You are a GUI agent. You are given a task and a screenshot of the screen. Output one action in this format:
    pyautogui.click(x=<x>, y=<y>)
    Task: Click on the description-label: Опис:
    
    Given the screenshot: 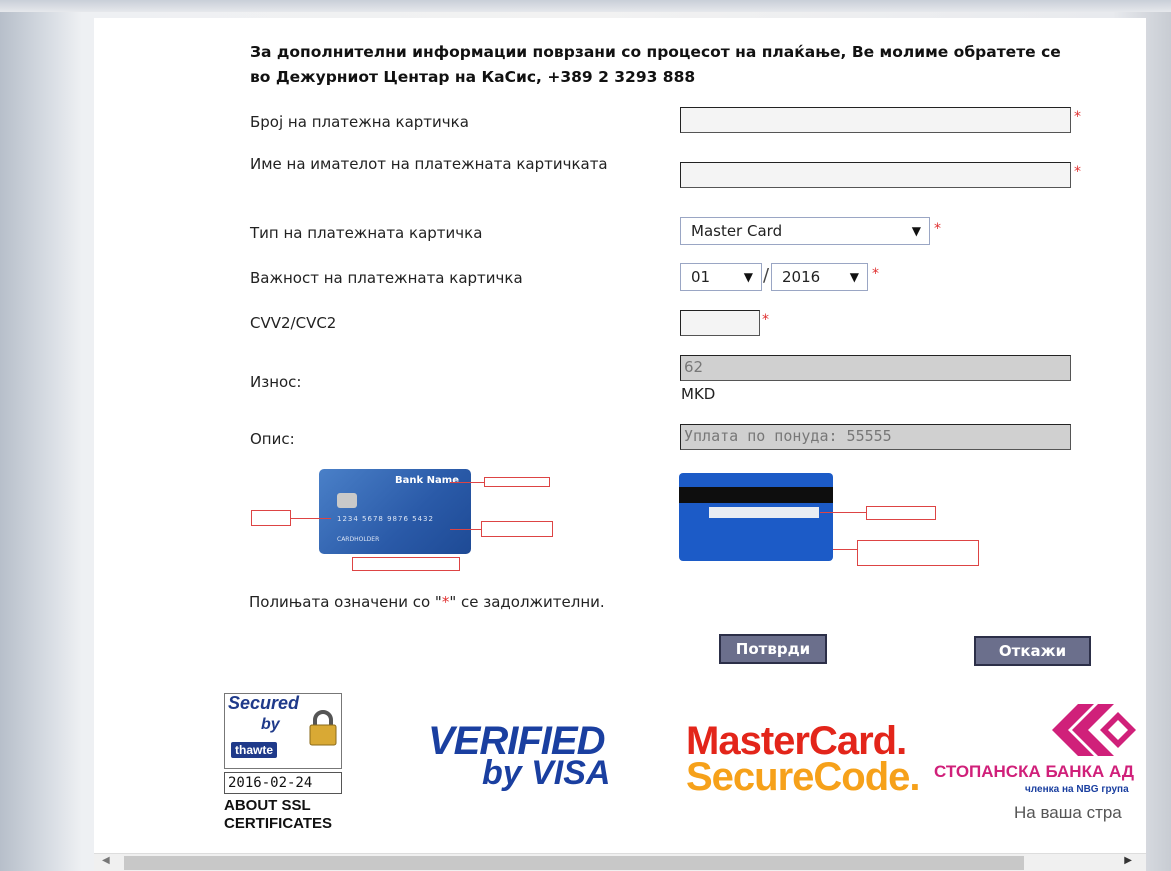 What is the action you would take?
    pyautogui.click(x=272, y=439)
    